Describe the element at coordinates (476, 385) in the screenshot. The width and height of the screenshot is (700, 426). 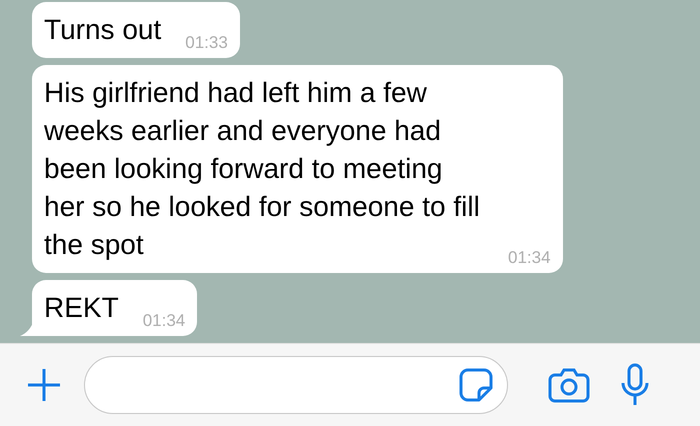
I see `sticker-icon` at that location.